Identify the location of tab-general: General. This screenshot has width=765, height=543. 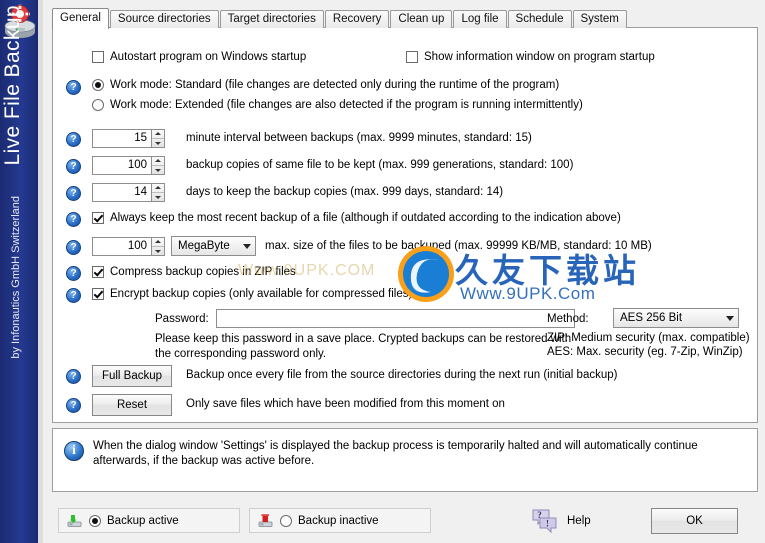
(80, 18).